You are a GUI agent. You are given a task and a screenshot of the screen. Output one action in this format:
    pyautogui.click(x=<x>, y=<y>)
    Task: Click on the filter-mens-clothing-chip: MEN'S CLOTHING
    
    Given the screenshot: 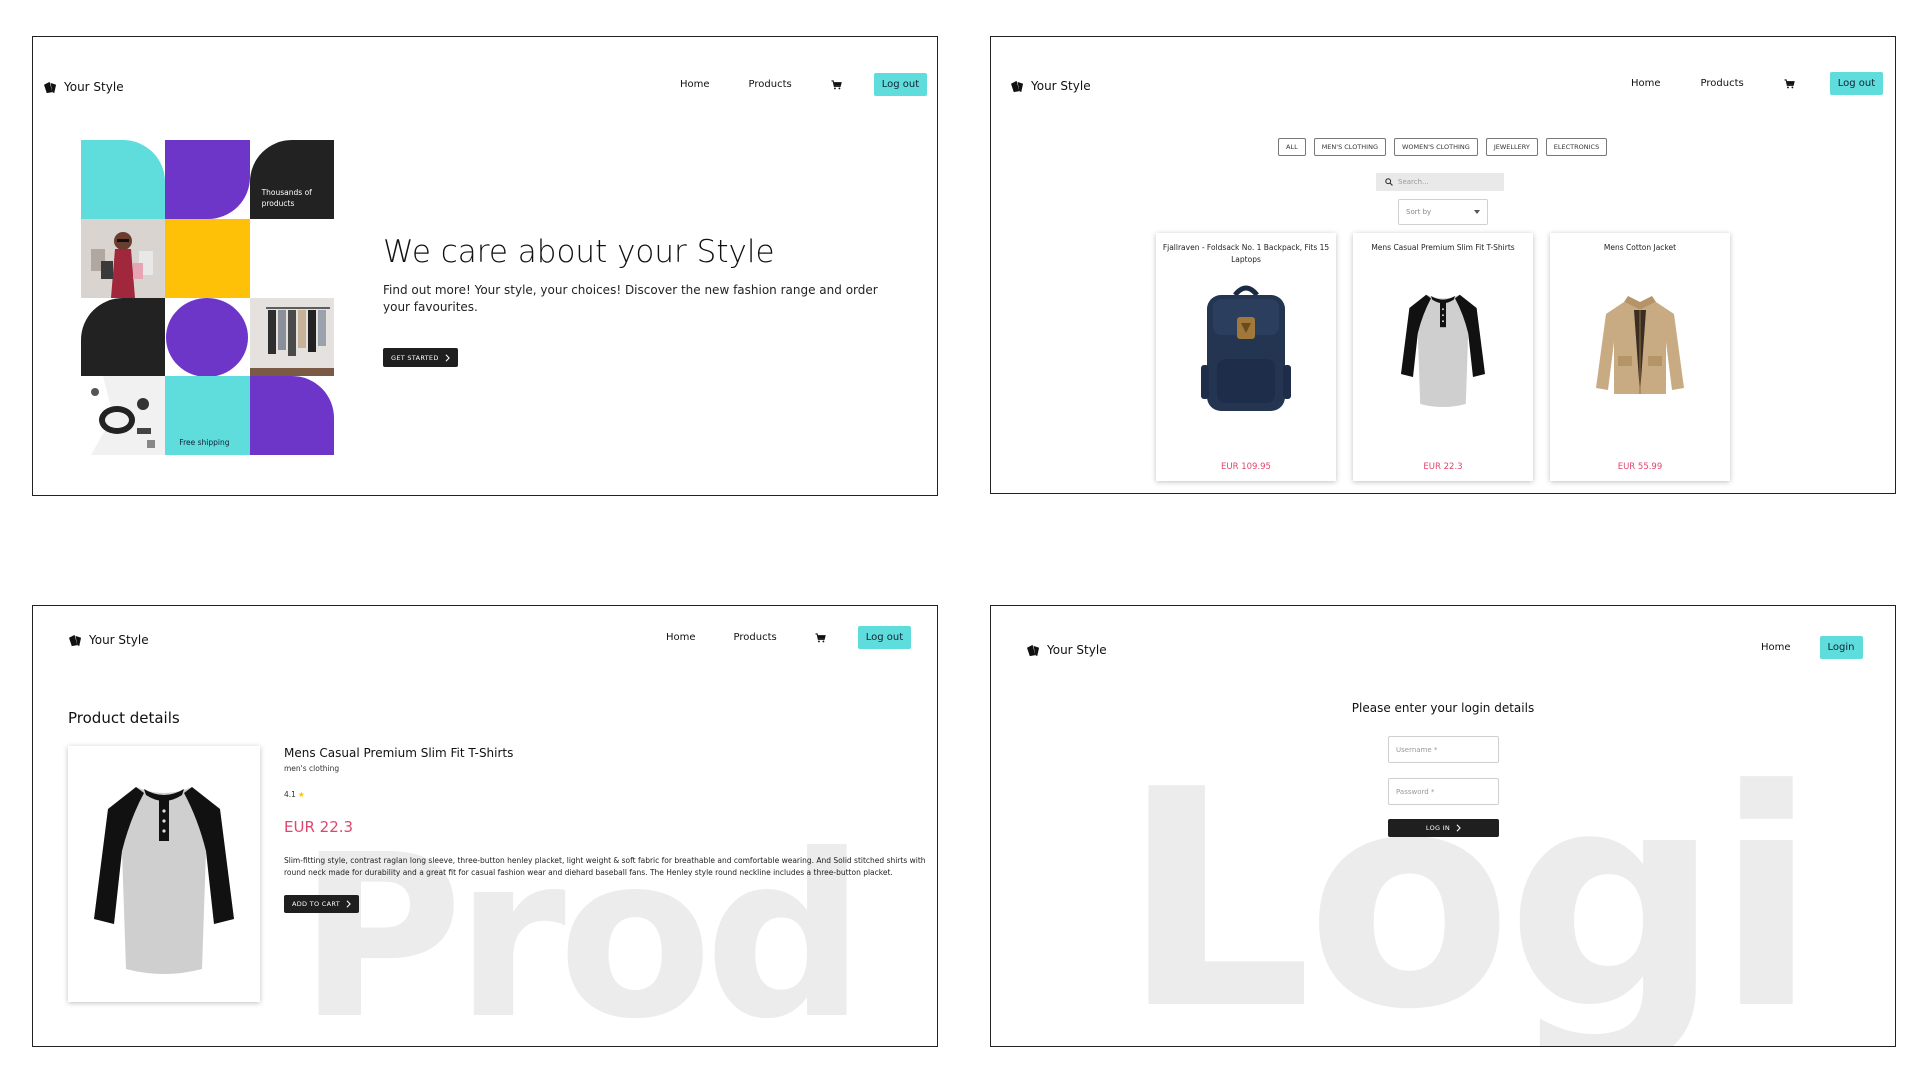 What is the action you would take?
    pyautogui.click(x=1349, y=147)
    